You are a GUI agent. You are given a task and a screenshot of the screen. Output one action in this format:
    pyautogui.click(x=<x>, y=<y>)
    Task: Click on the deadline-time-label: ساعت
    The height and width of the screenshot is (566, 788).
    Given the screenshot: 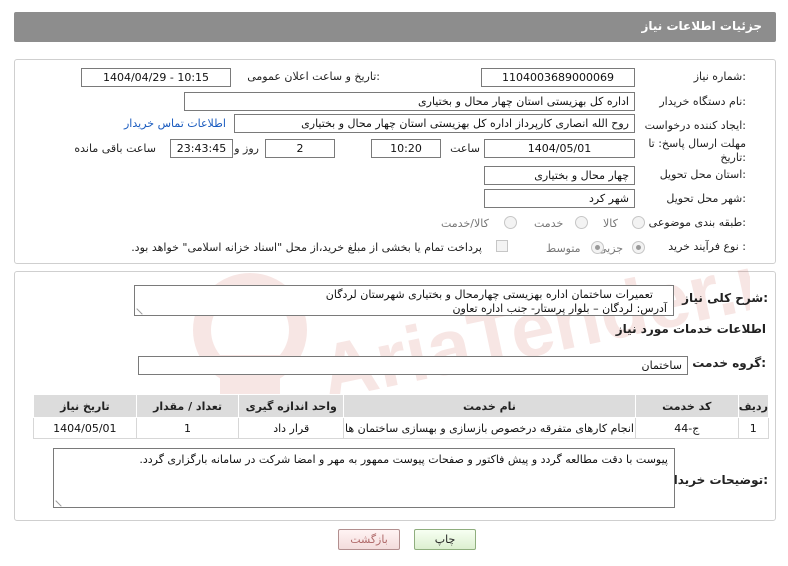 What is the action you would take?
    pyautogui.click(x=465, y=148)
    